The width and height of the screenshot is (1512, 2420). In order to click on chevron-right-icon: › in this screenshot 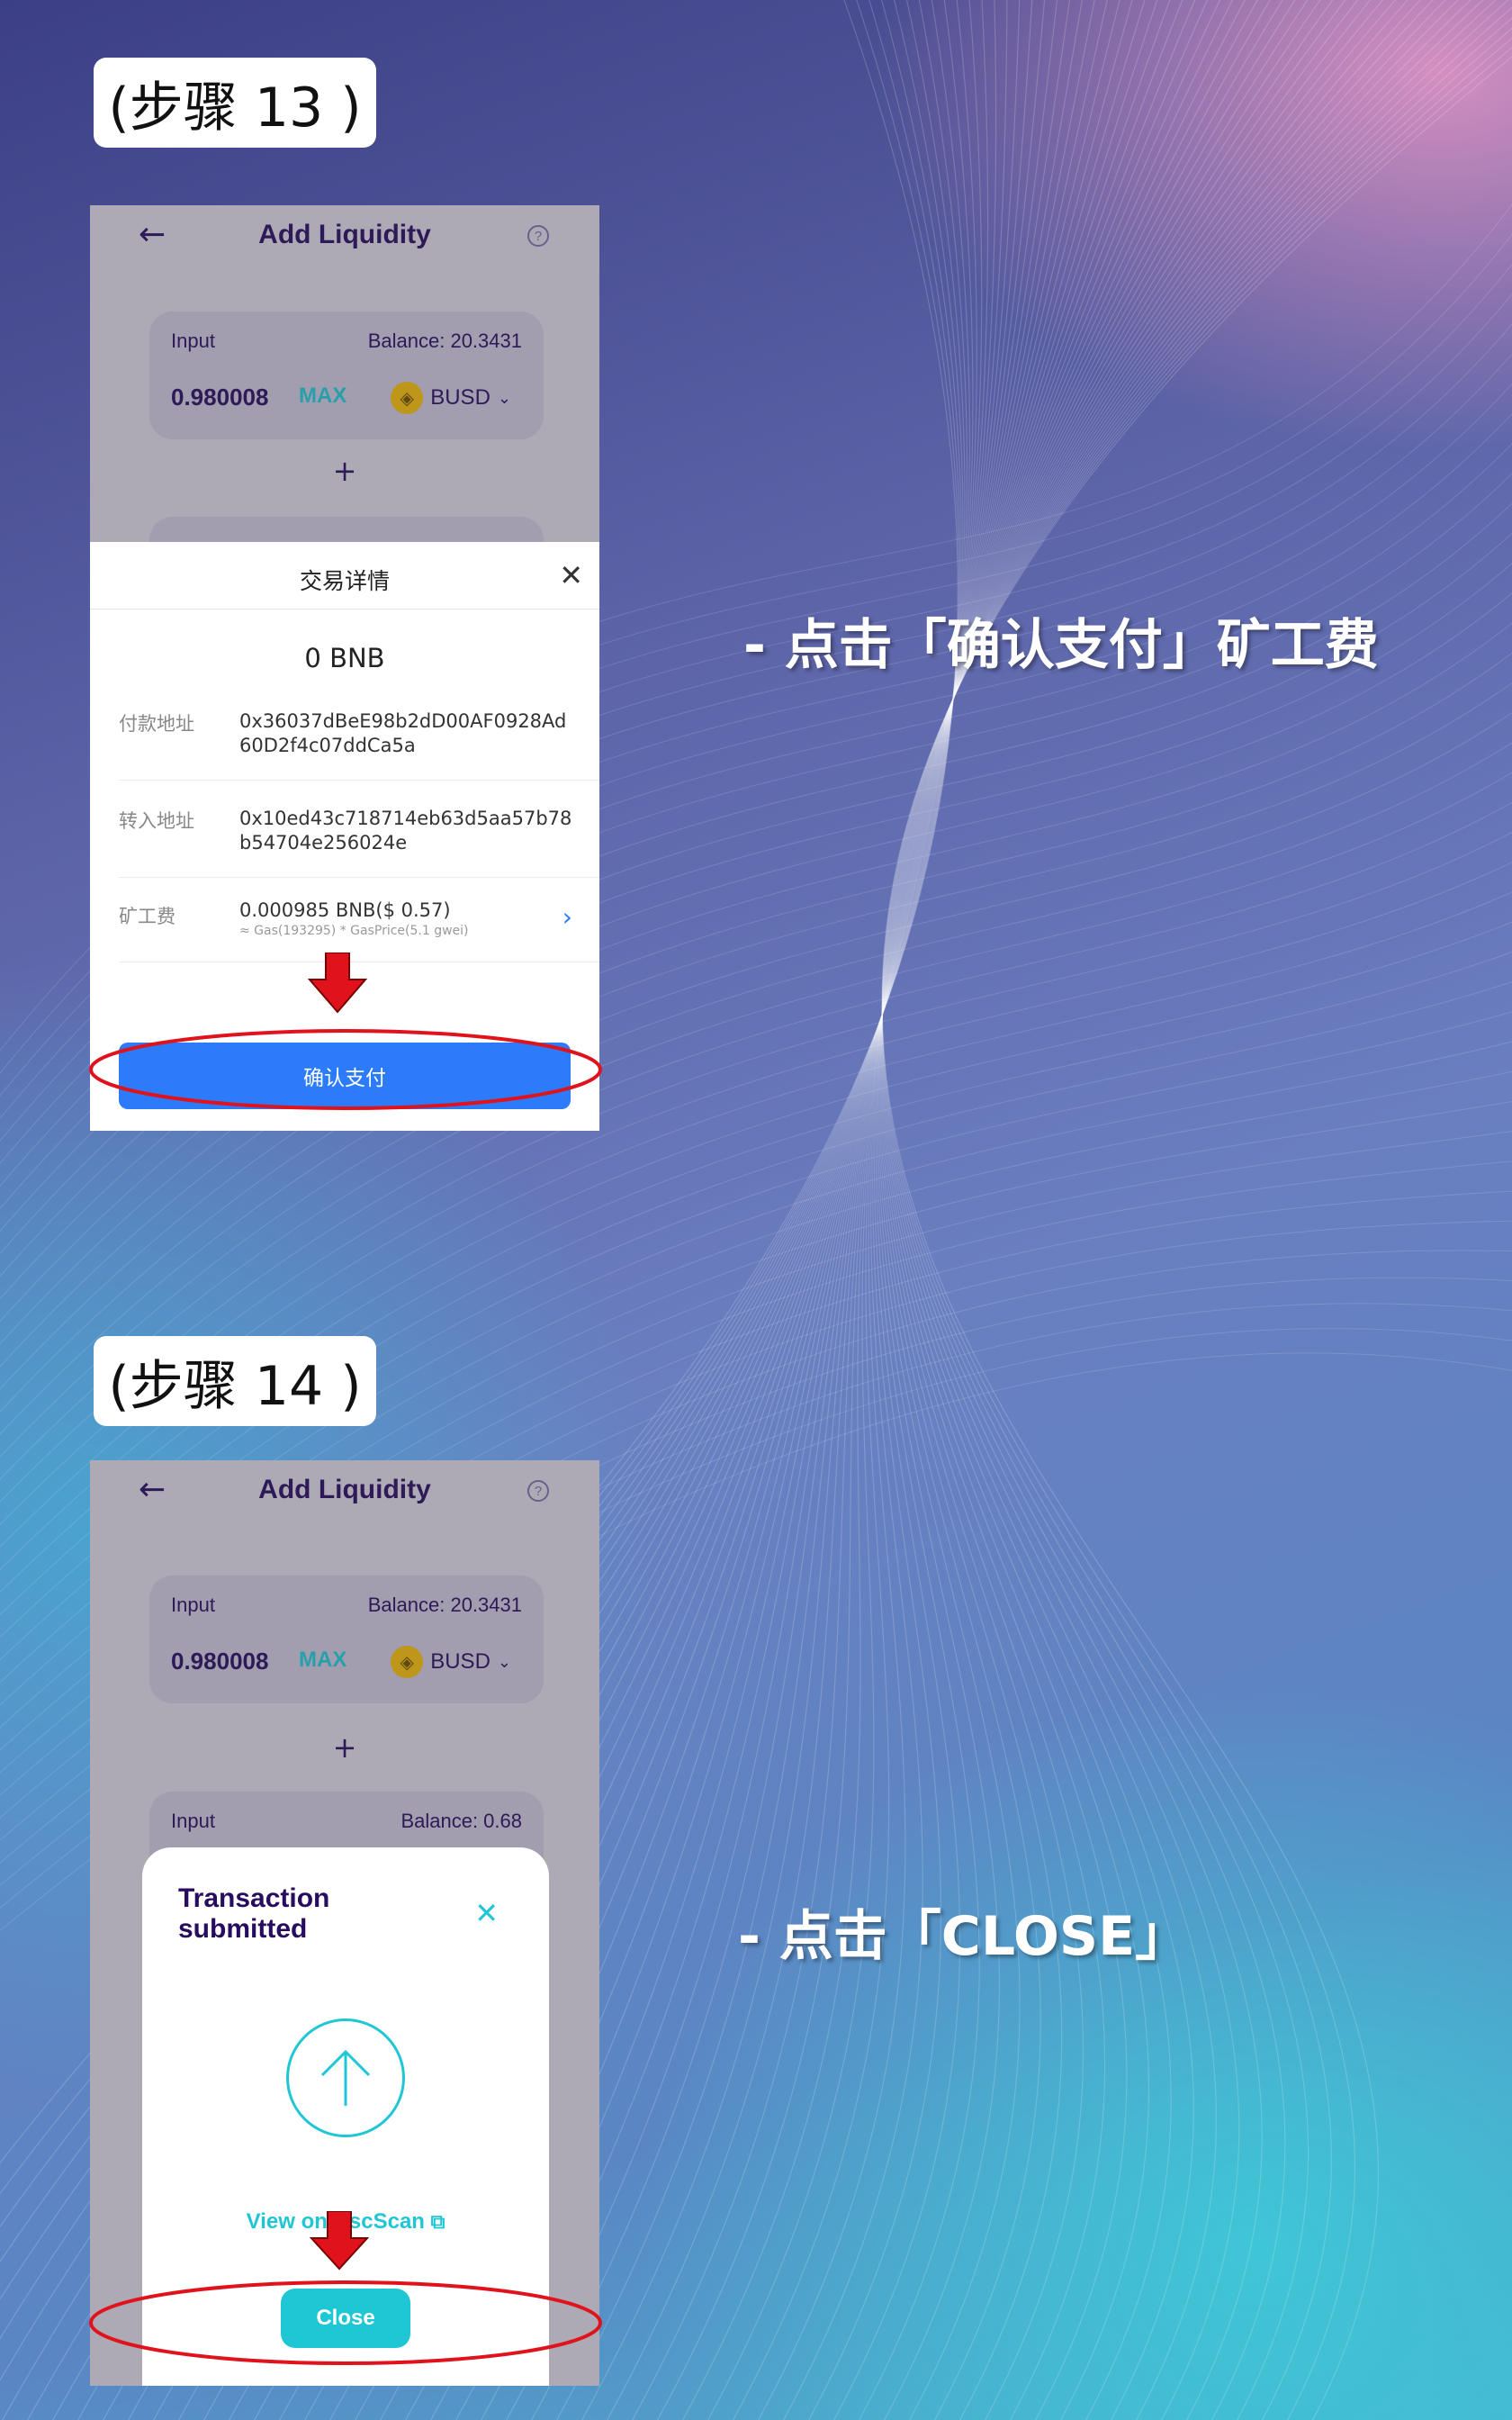, I will do `click(567, 917)`.